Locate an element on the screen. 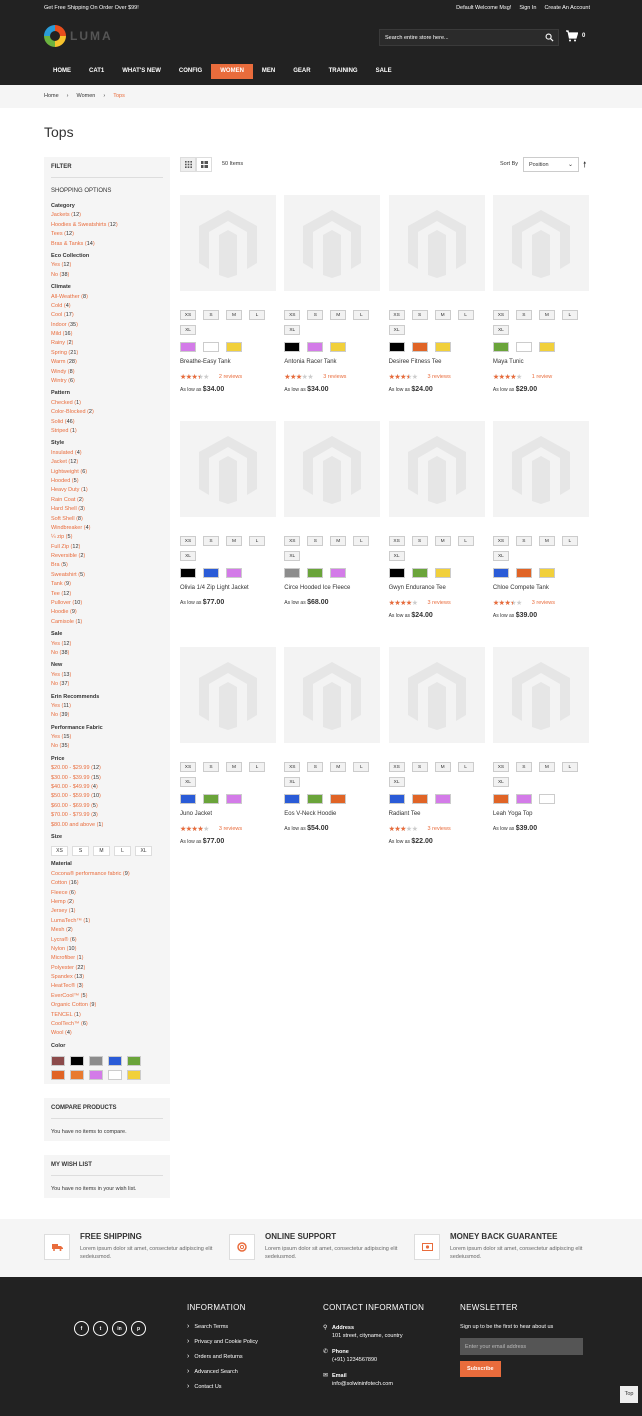 The height and width of the screenshot is (1416, 642). filter-option-label: $30.00 - $39.99 is located at coordinates (70, 778).